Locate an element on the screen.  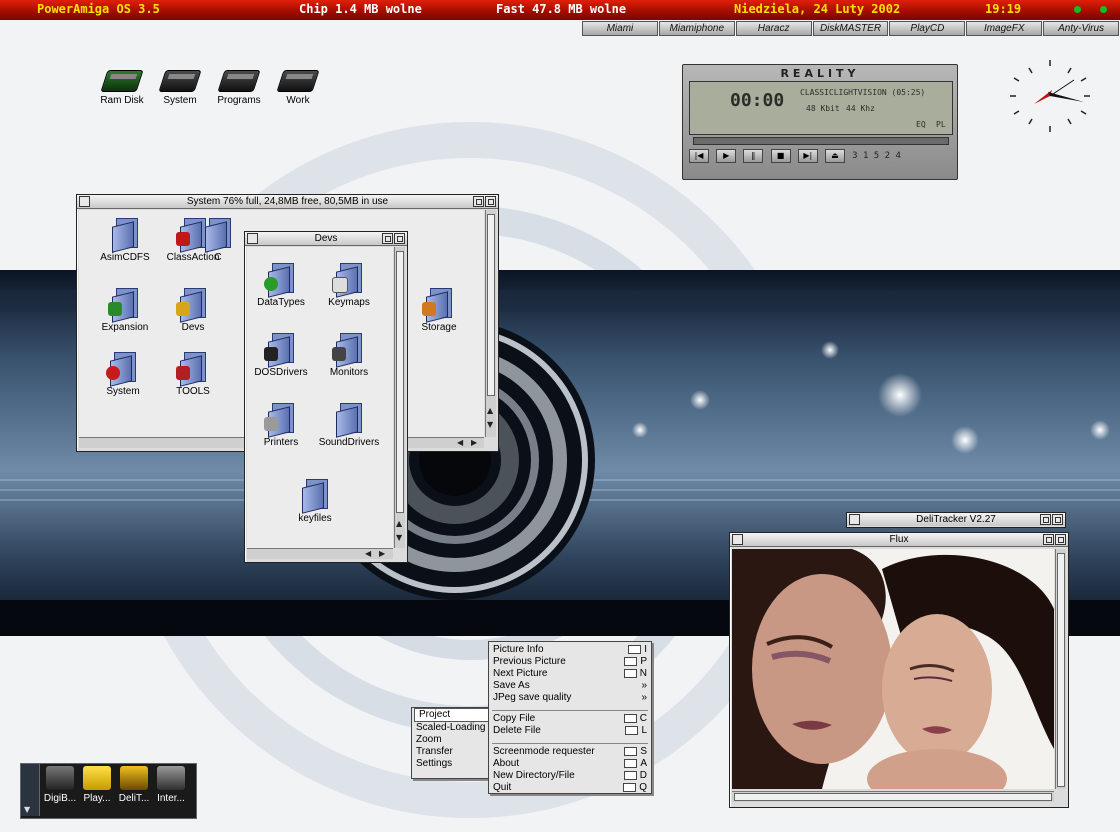
folder-monitors: Monitors is located at coordinates (349, 355).